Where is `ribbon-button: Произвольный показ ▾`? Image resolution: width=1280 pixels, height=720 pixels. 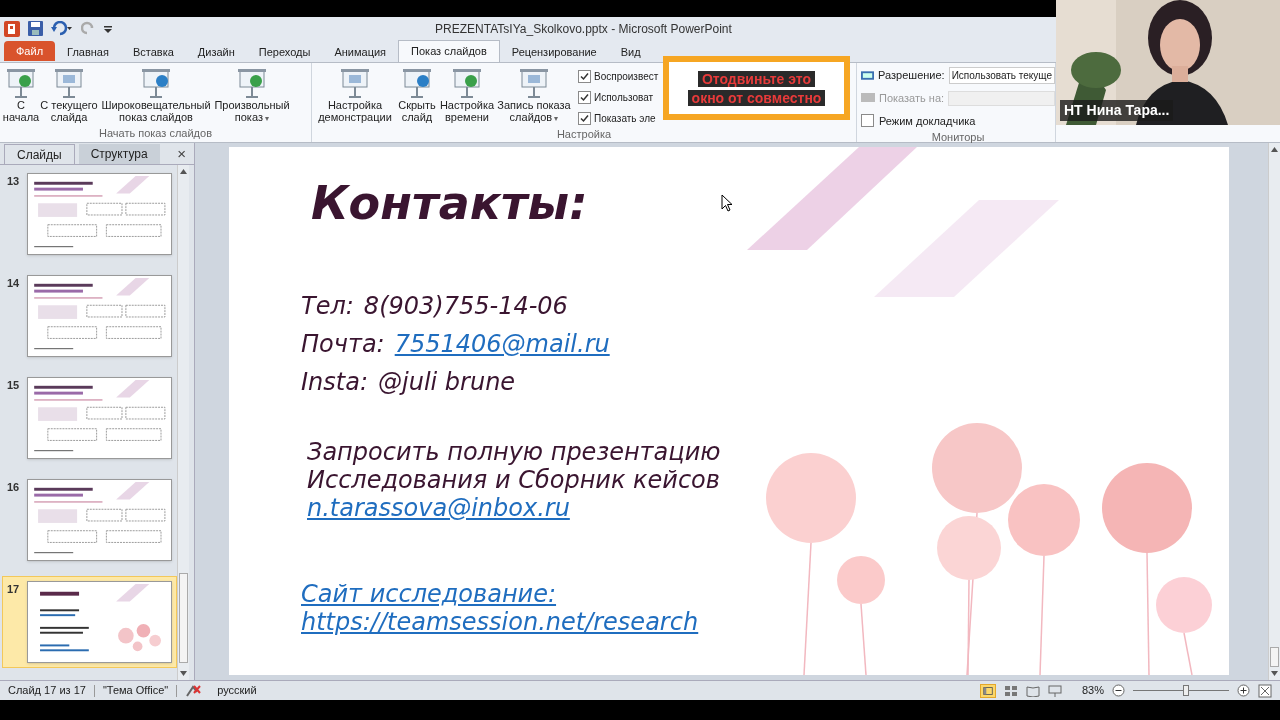
ribbon-button: Произвольный показ ▾ is located at coordinates (252, 96).